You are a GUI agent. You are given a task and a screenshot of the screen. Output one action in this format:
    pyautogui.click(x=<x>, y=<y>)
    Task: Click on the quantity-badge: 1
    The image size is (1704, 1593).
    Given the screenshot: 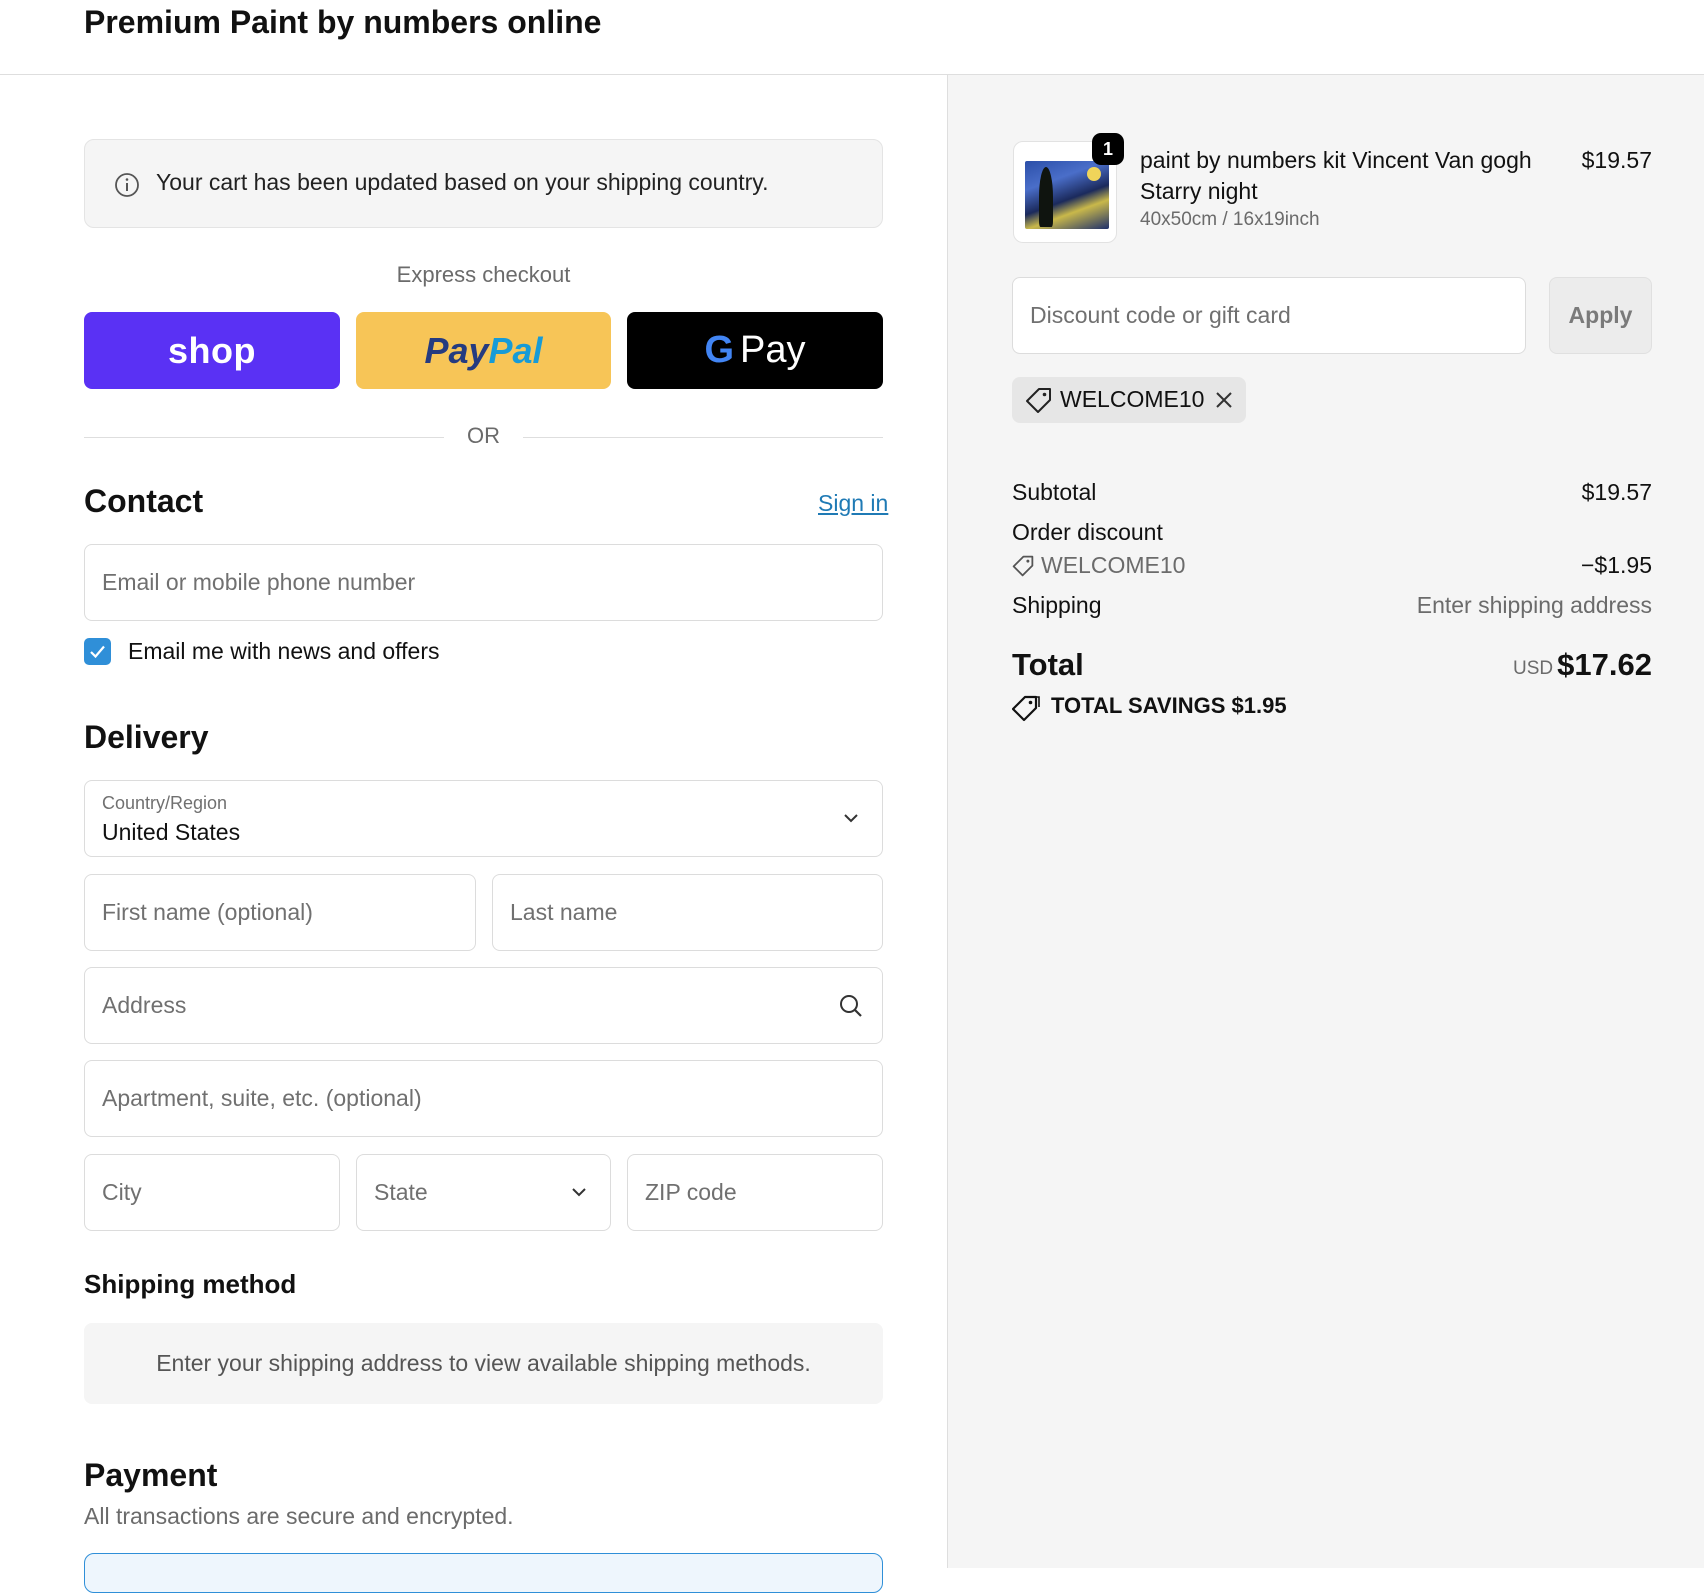 What is the action you would take?
    pyautogui.click(x=1108, y=149)
    